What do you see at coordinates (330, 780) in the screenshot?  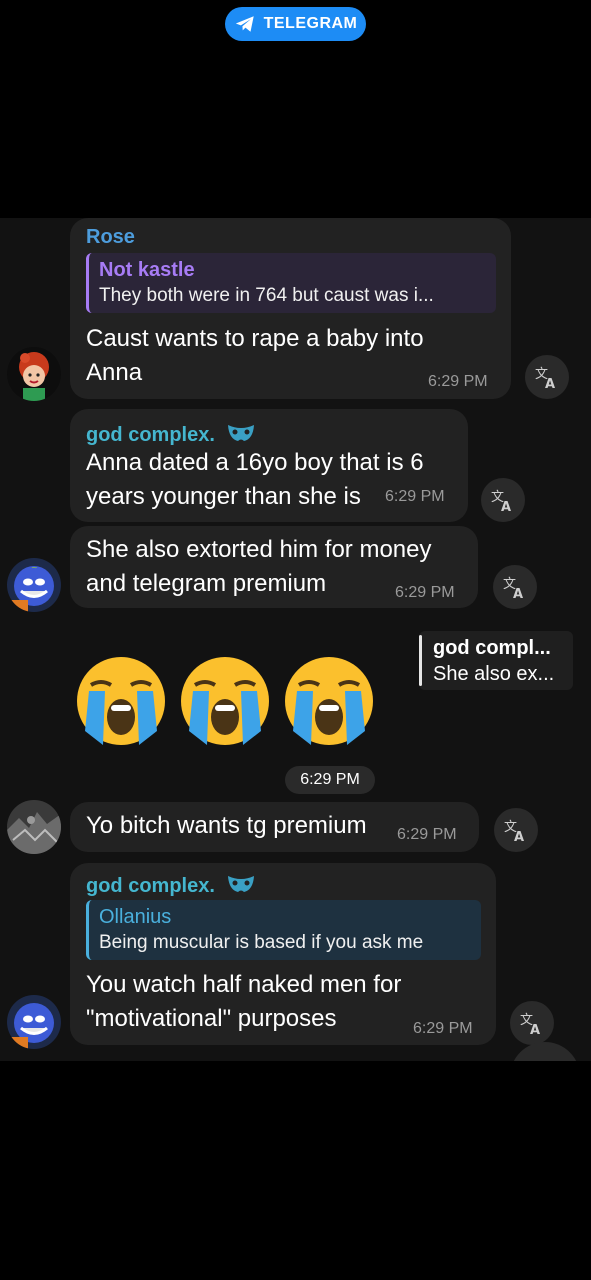 I see `time-pill: 6:29 PM` at bounding box center [330, 780].